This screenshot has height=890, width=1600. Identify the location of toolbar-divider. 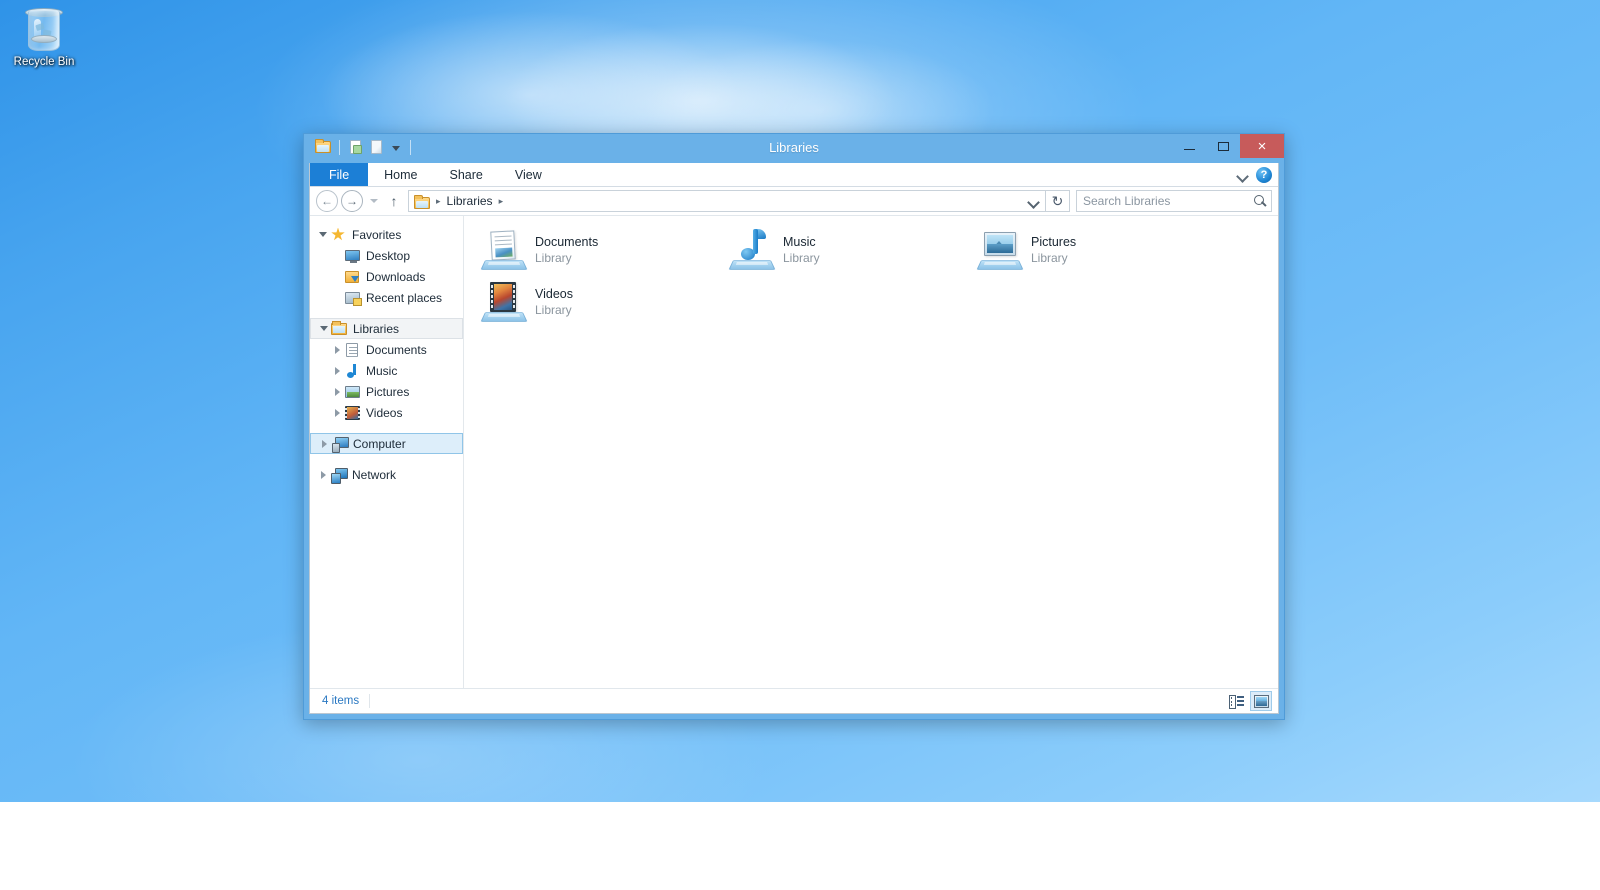
(339, 147).